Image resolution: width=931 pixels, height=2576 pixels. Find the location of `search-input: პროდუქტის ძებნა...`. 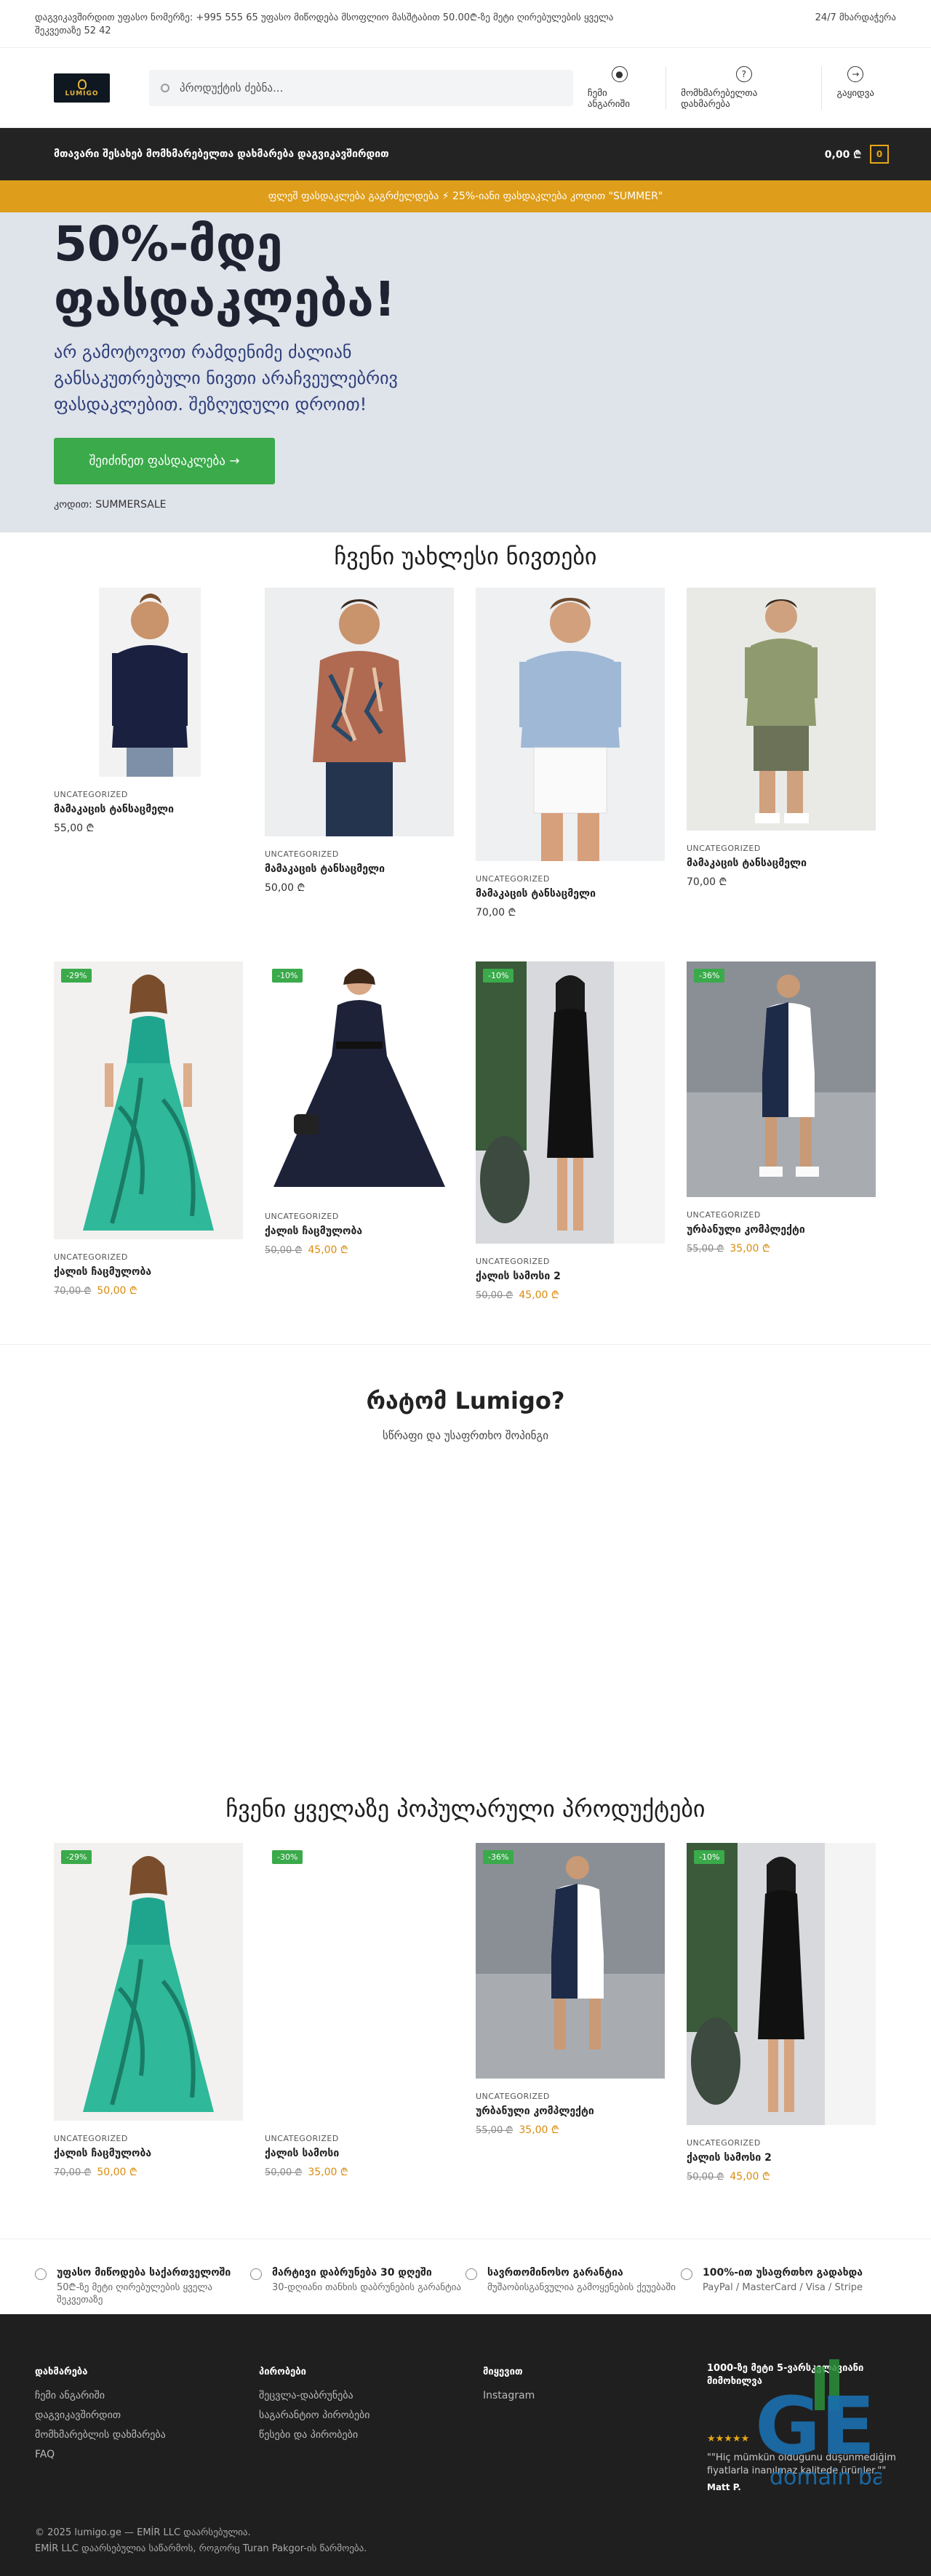

search-input: პროდუქტის ძებნა... is located at coordinates (361, 88).